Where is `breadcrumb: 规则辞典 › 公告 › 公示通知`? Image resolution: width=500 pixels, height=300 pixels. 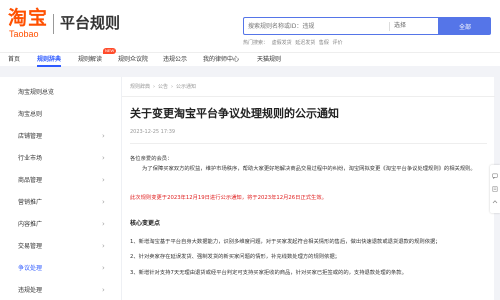
breadcrumb: 规则辞典 › 公告 › 公示通知 is located at coordinates (163, 87).